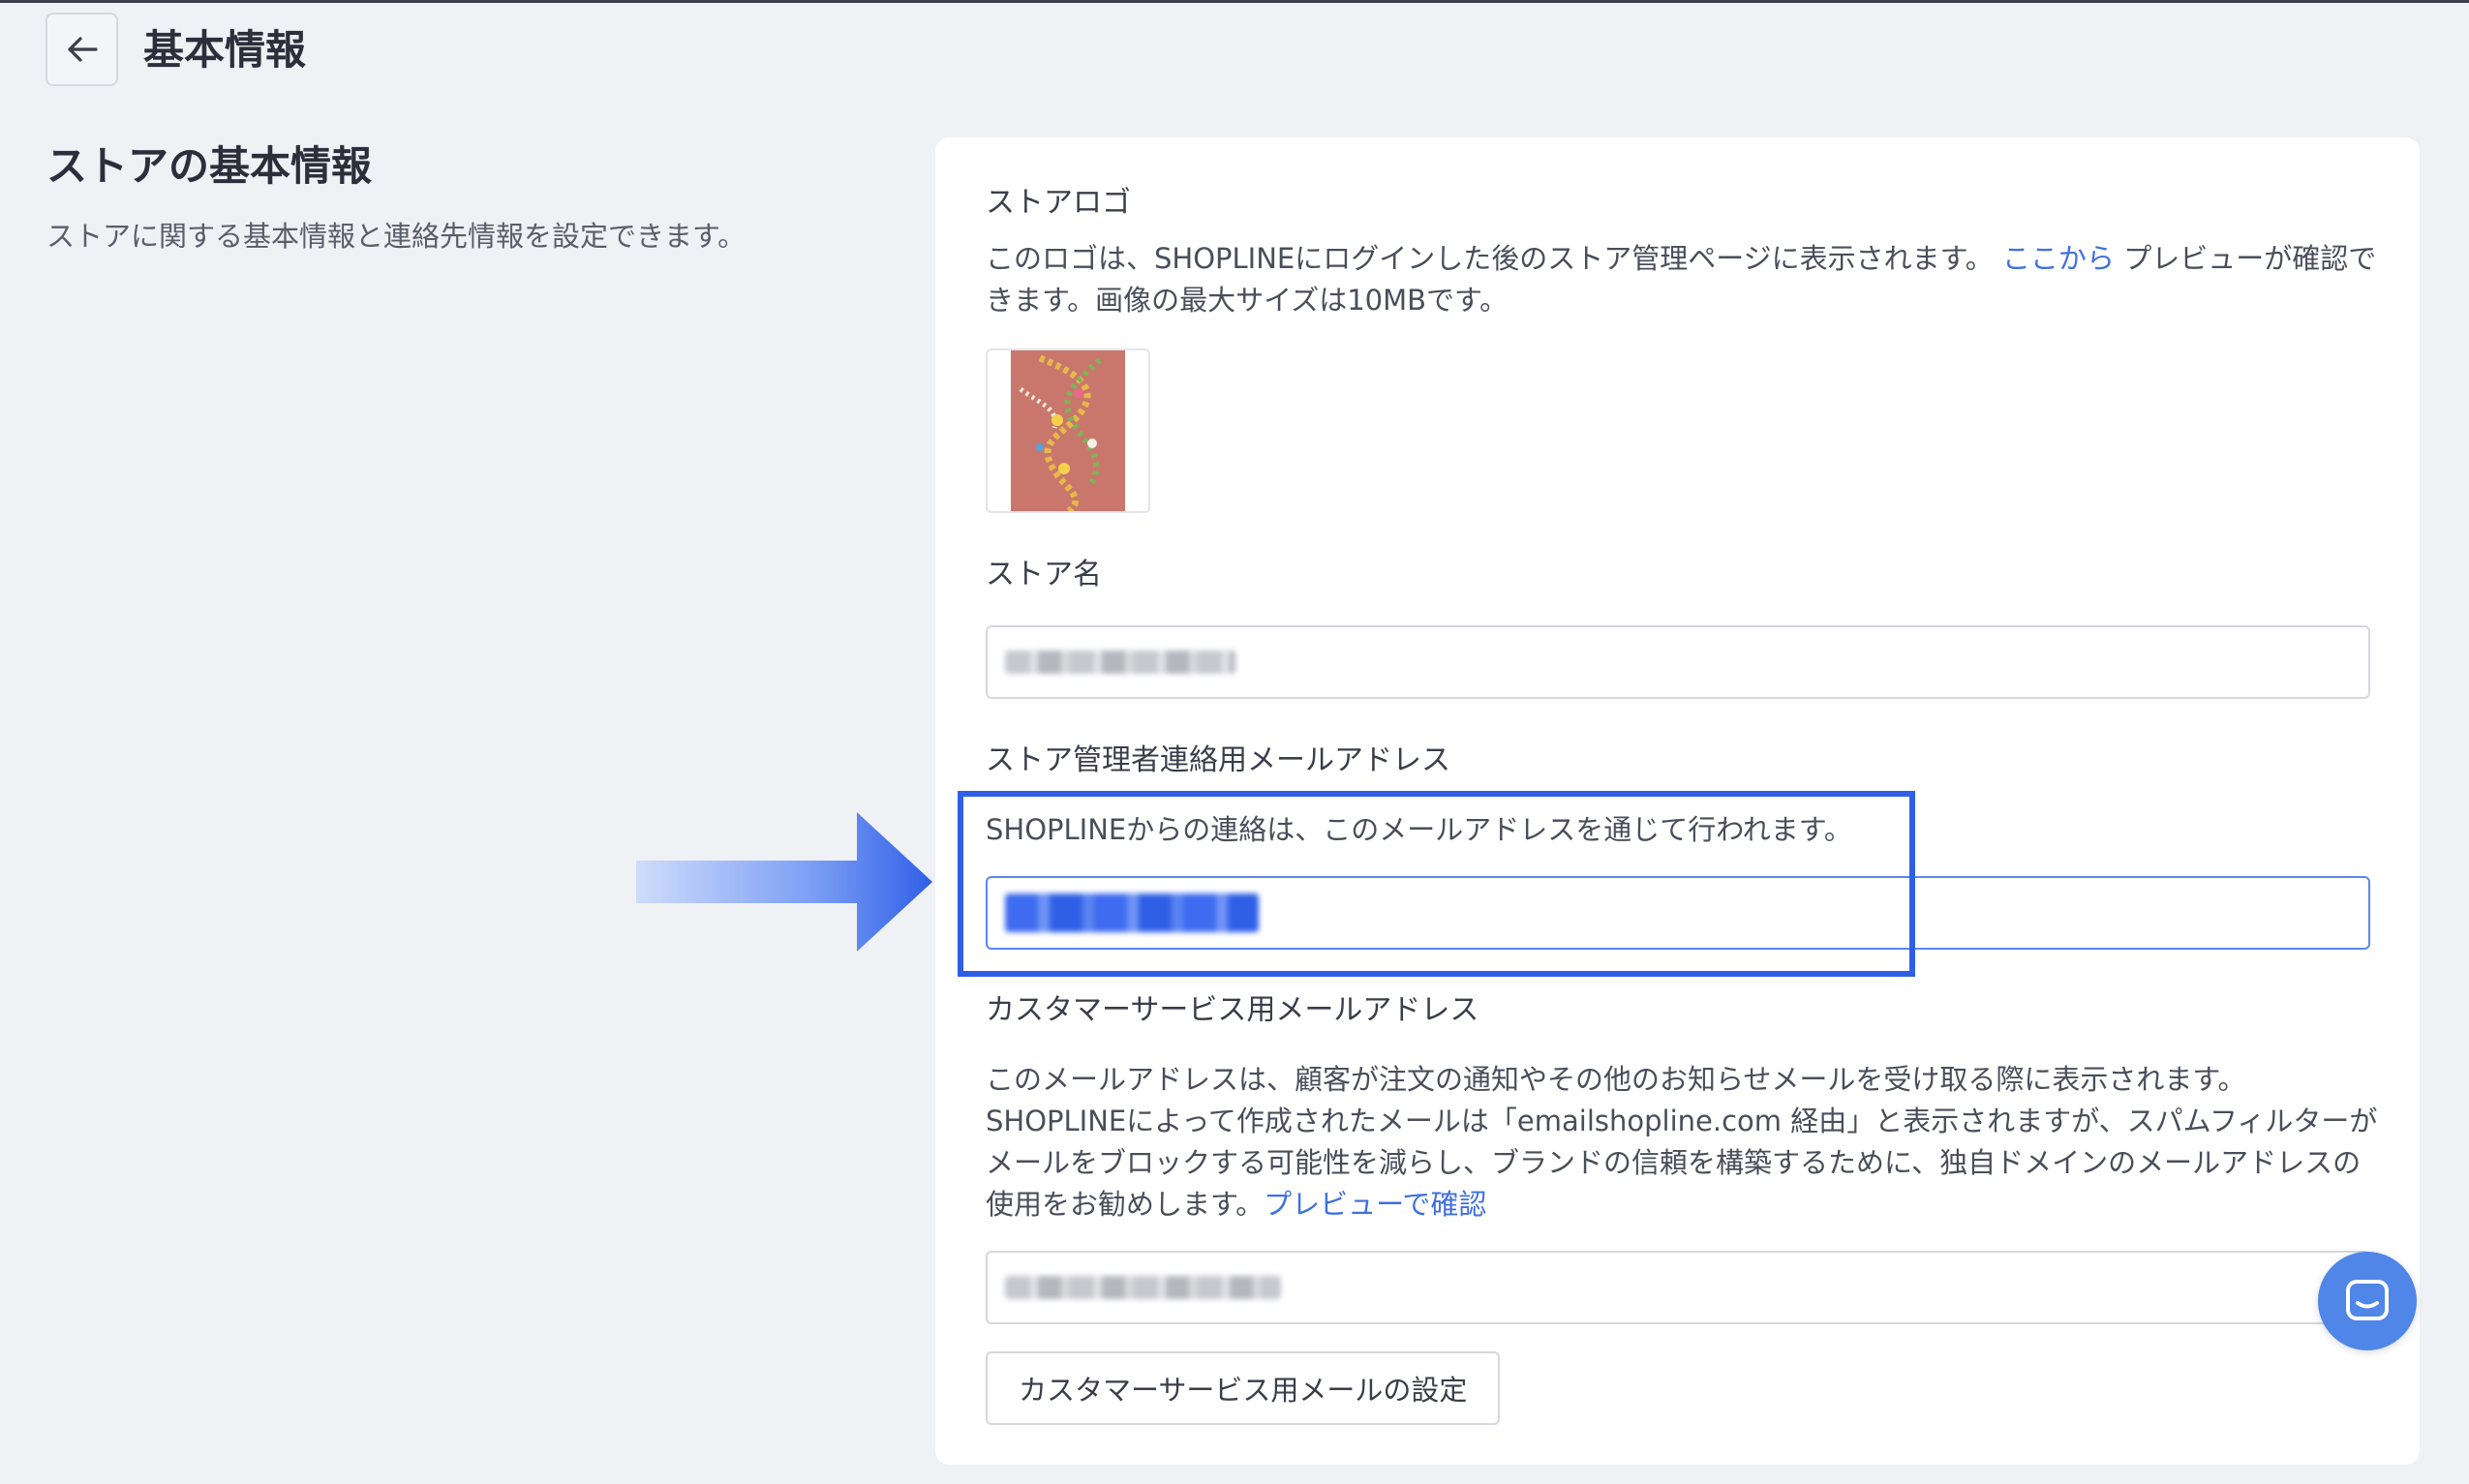  I want to click on page-title: 基本情報, so click(225, 50).